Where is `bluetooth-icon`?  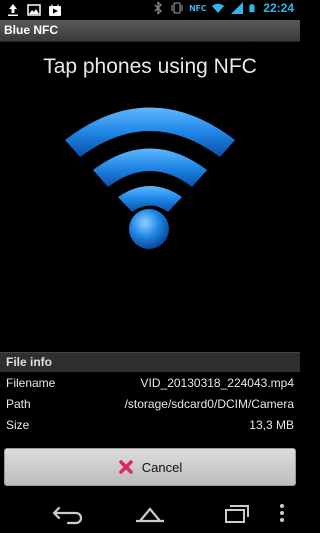
bluetooth-icon is located at coordinates (158, 8).